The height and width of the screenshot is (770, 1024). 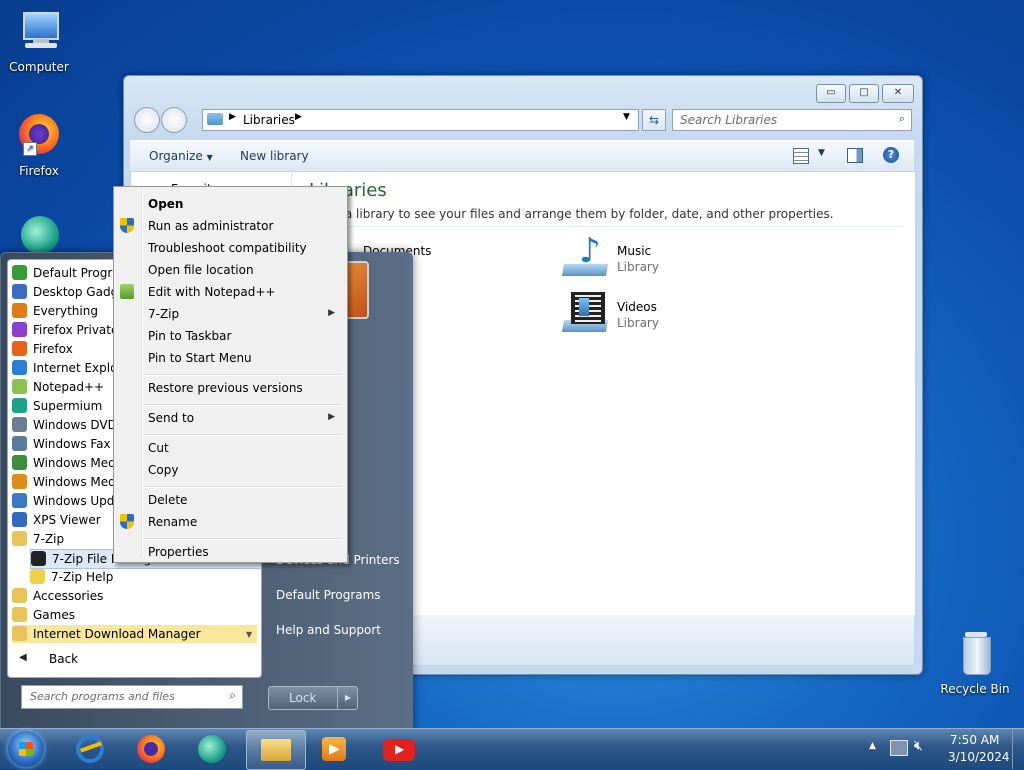 I want to click on preview-pane-icon, so click(x=855, y=155).